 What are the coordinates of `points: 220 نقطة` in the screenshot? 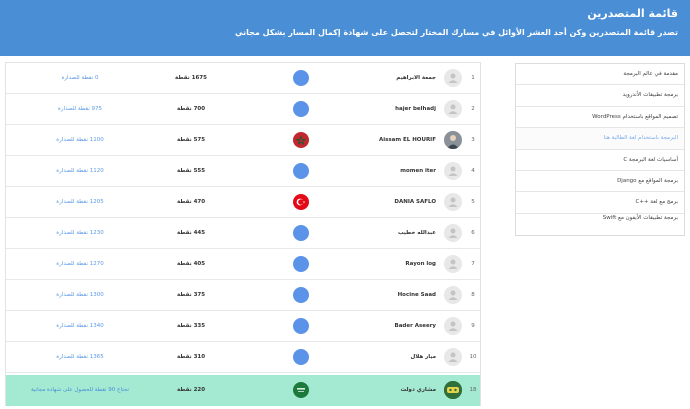 It's located at (191, 390).